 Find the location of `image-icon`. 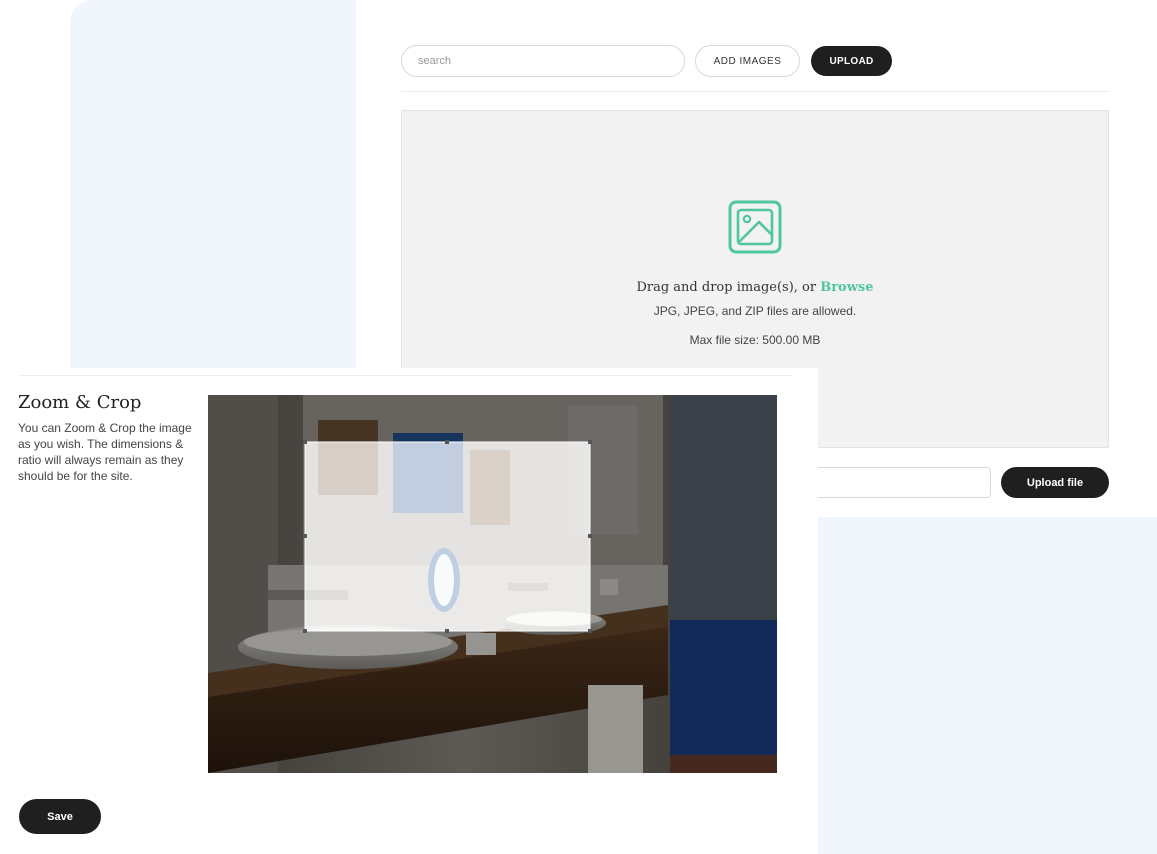

image-icon is located at coordinates (755, 227).